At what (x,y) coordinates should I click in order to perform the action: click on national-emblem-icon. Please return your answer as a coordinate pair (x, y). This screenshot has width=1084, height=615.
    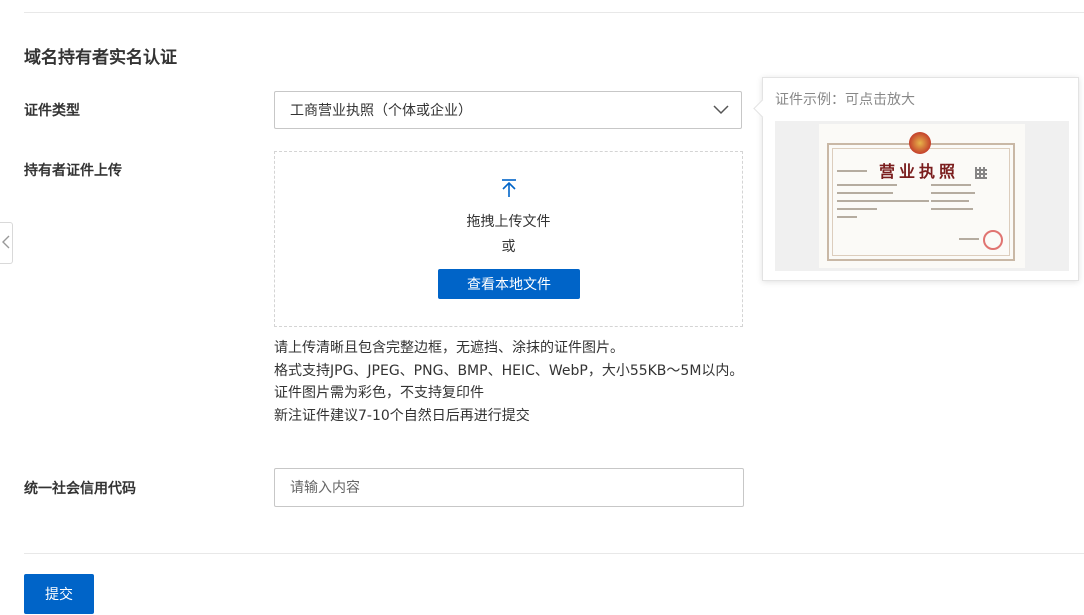
    Looking at the image, I should click on (920, 143).